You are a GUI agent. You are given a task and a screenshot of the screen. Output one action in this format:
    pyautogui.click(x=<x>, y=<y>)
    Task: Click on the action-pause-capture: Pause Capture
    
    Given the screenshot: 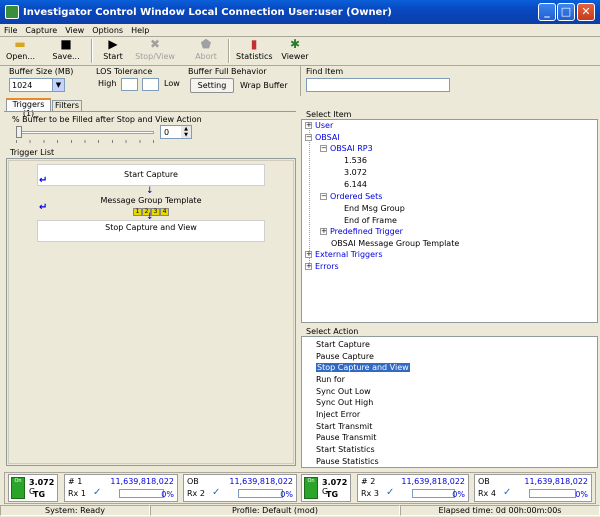 What is the action you would take?
    pyautogui.click(x=345, y=356)
    